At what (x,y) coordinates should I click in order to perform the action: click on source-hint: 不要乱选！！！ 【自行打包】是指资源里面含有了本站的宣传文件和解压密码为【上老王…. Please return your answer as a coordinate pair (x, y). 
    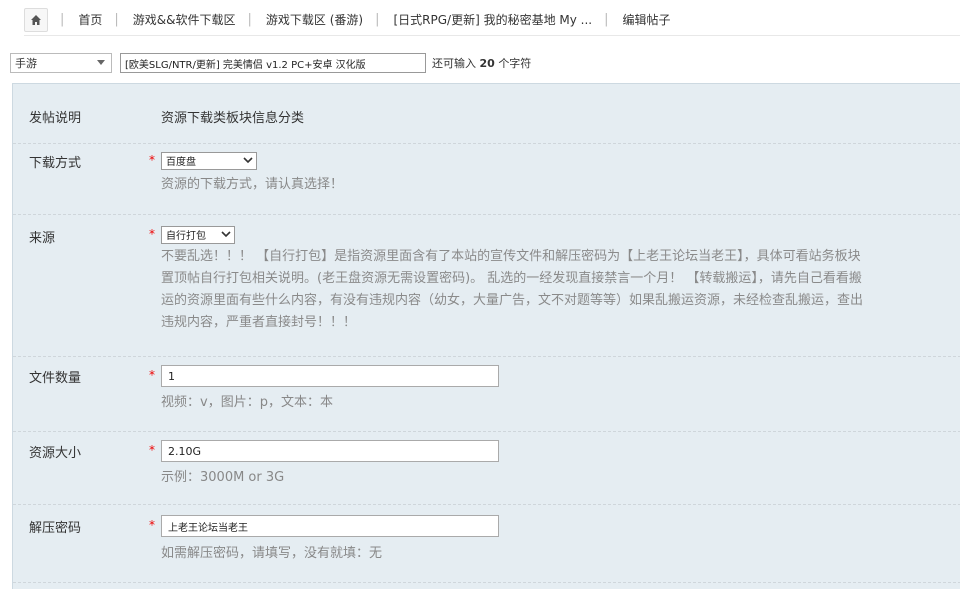
    Looking at the image, I should click on (560, 290).